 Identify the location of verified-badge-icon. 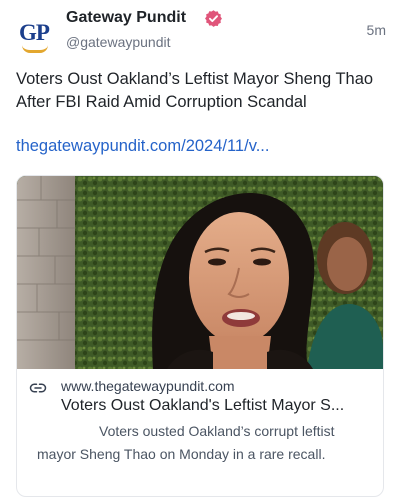
(213, 18).